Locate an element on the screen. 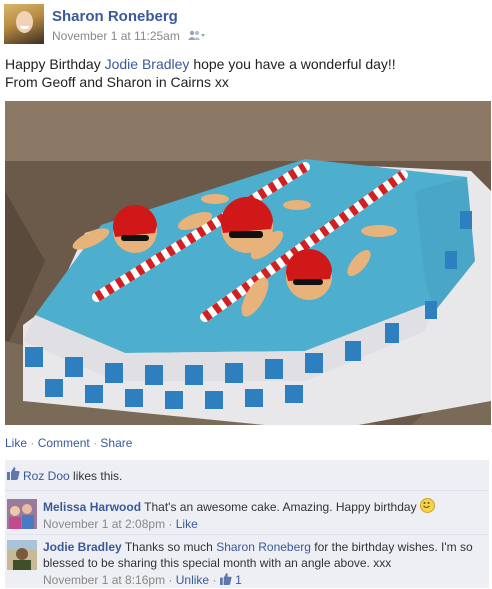 This screenshot has height=589, width=492. like-count-value: 1 is located at coordinates (238, 580).